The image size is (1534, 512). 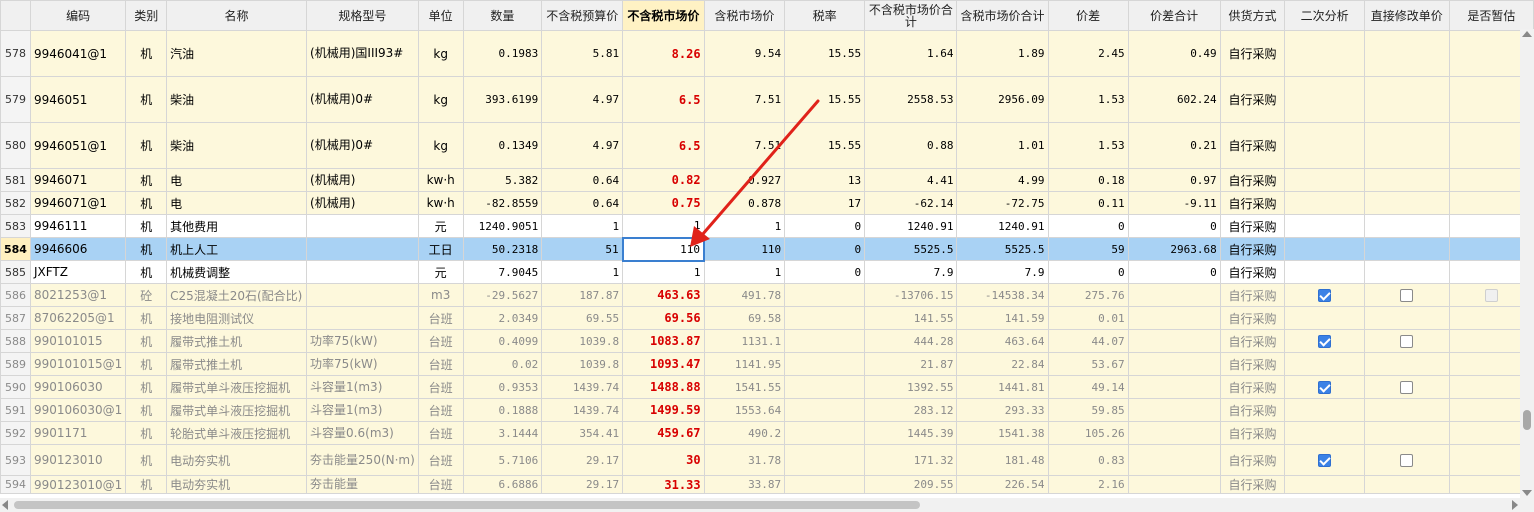 I want to click on cell-taxed-market-price: 9.54, so click(x=744, y=53).